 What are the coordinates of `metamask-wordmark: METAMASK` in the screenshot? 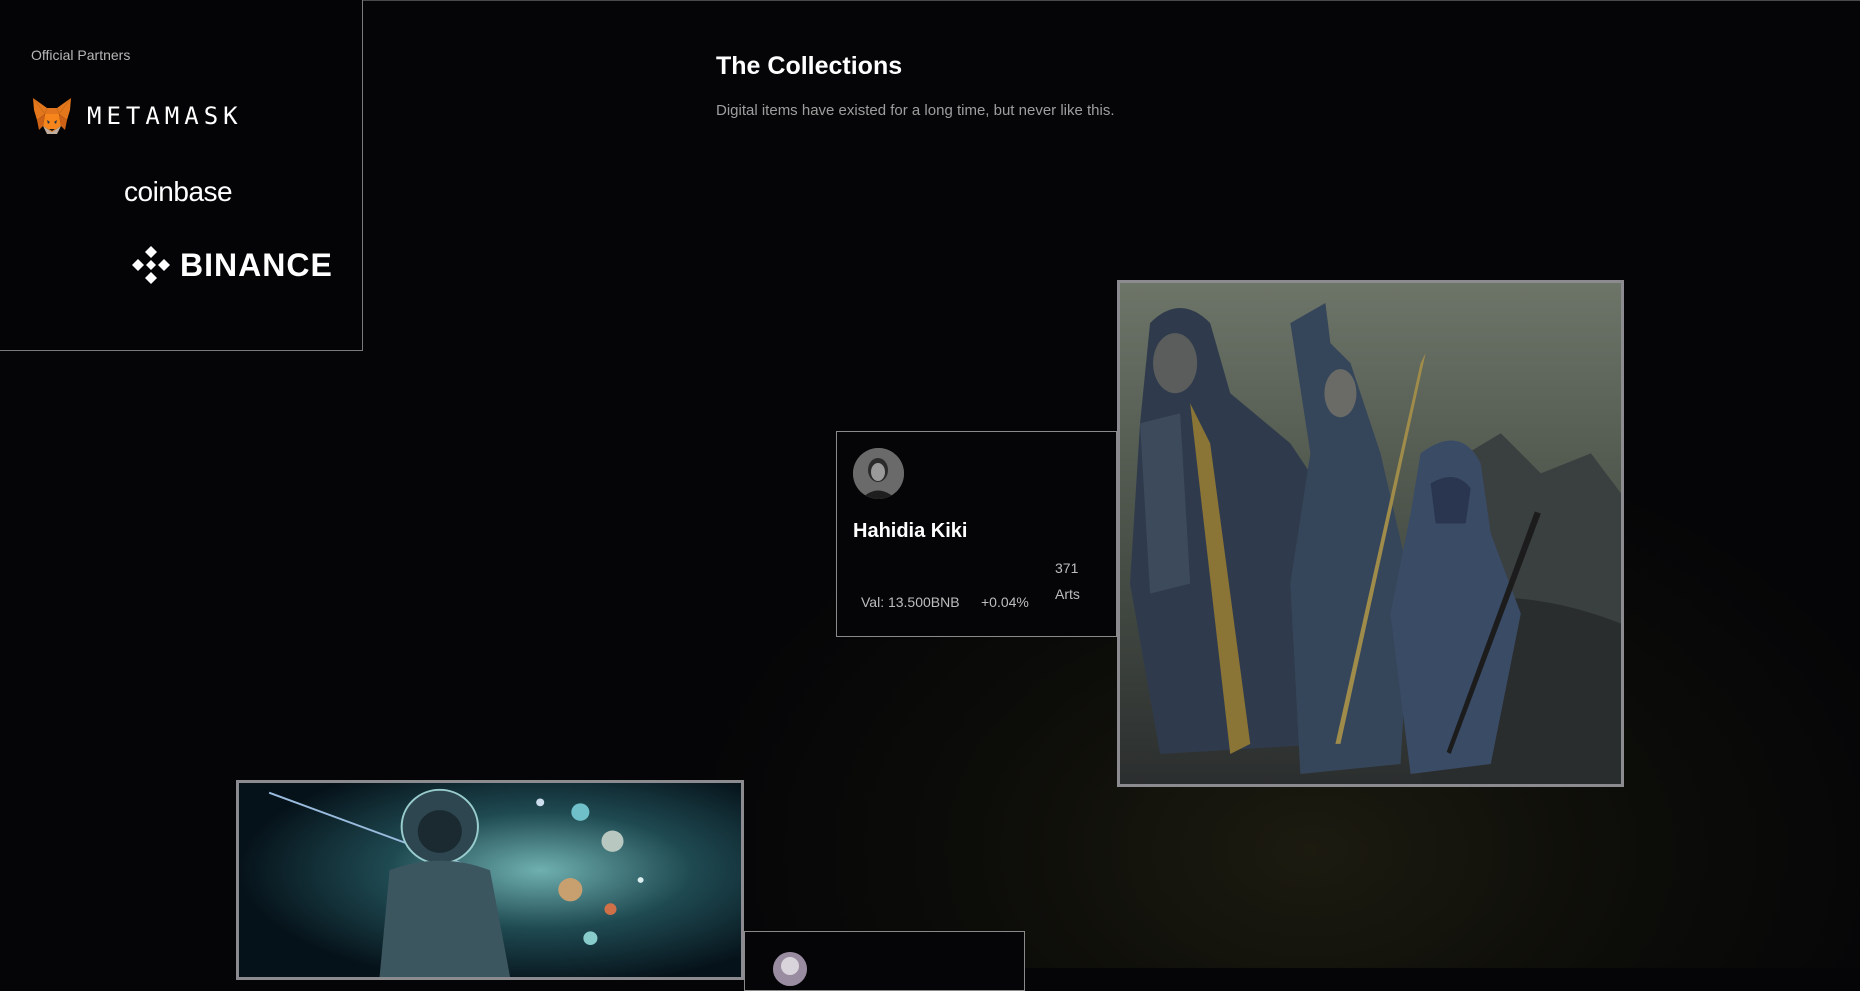 It's located at (165, 116).